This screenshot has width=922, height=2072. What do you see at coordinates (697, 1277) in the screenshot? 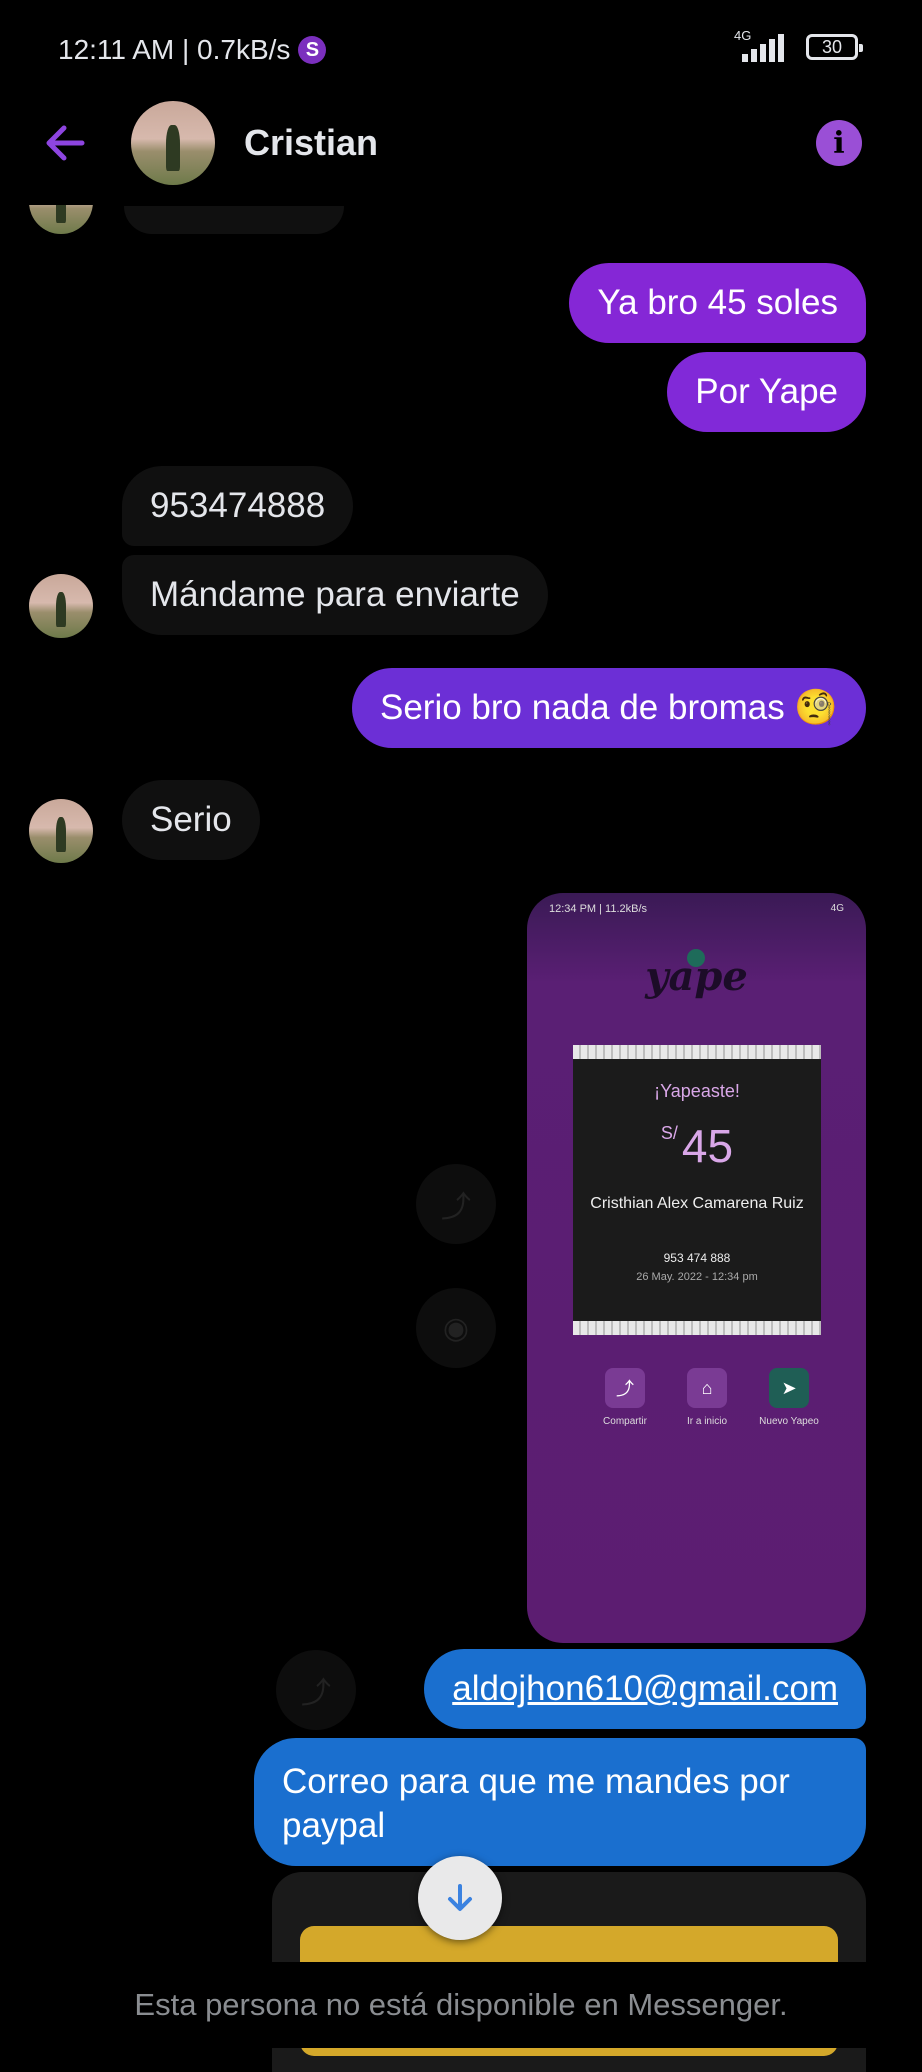
I see `receipt-date: 26 May. 2022 - 12:34 pm` at bounding box center [697, 1277].